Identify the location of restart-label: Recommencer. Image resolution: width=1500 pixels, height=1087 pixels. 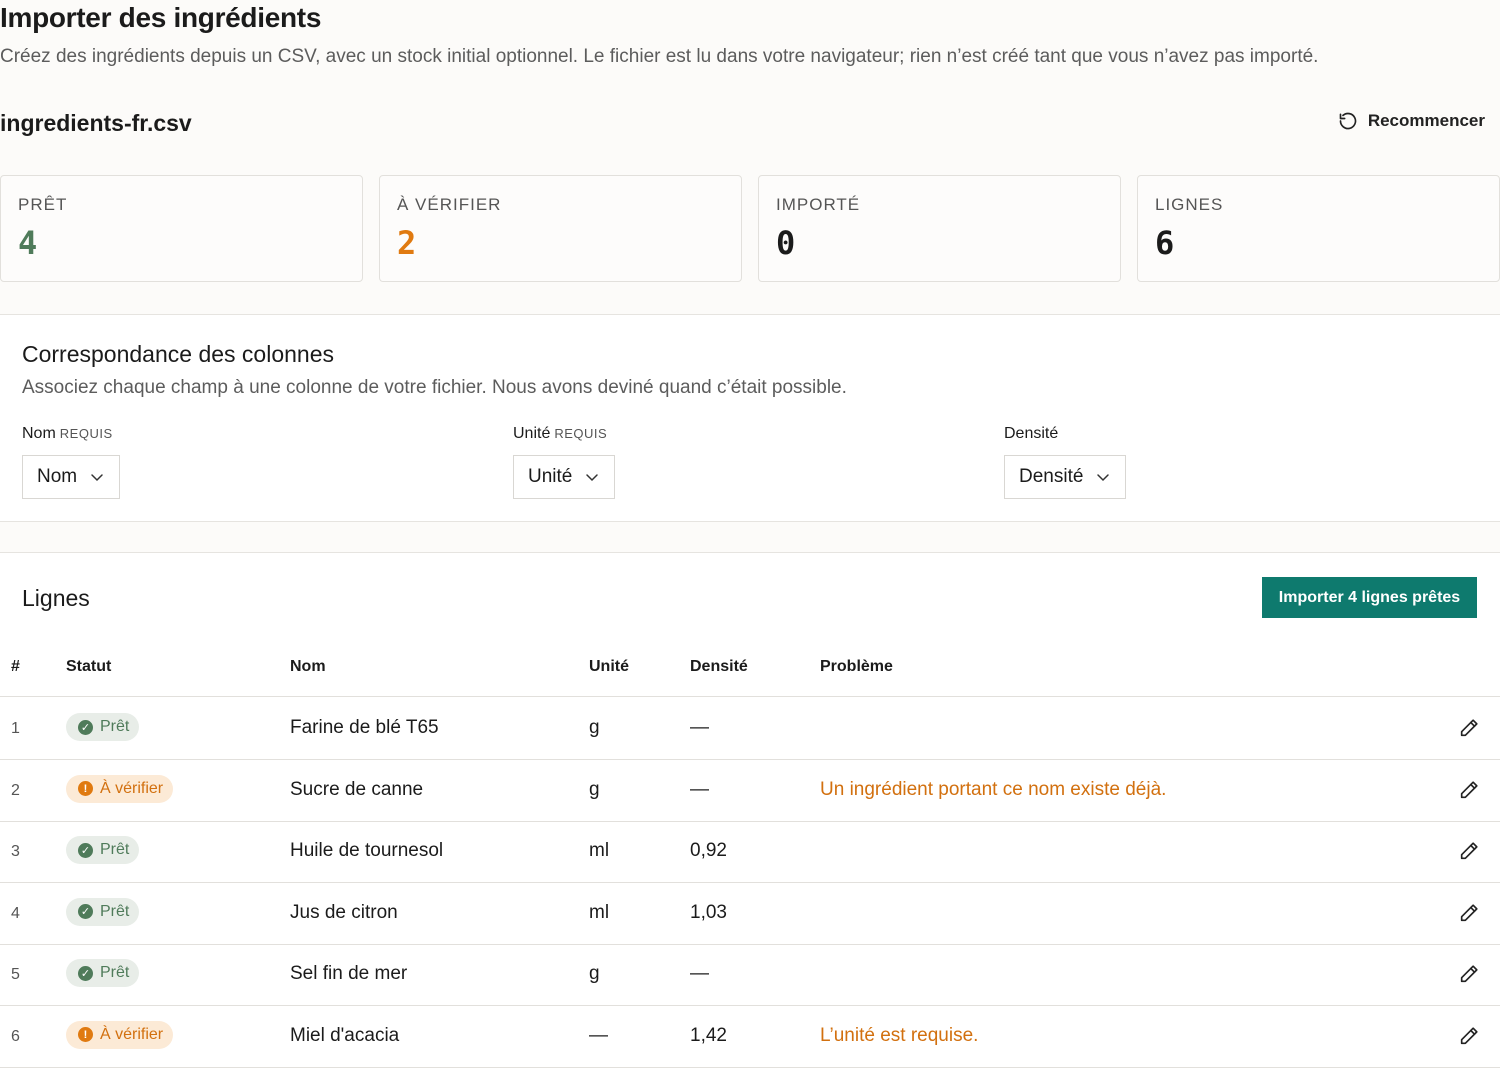
(1426, 120).